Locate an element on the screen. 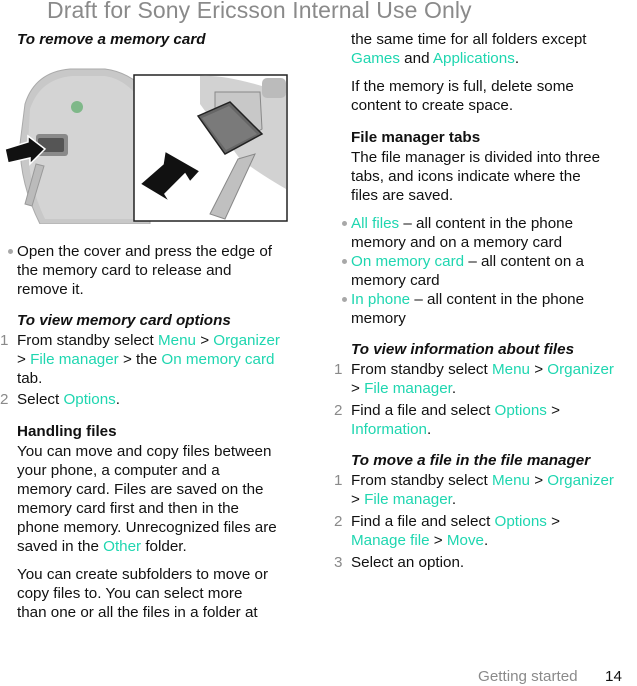 Image resolution: width=637 pixels, height=686 pixels. text-segment: memory card. Files are saved on the is located at coordinates (140, 489).